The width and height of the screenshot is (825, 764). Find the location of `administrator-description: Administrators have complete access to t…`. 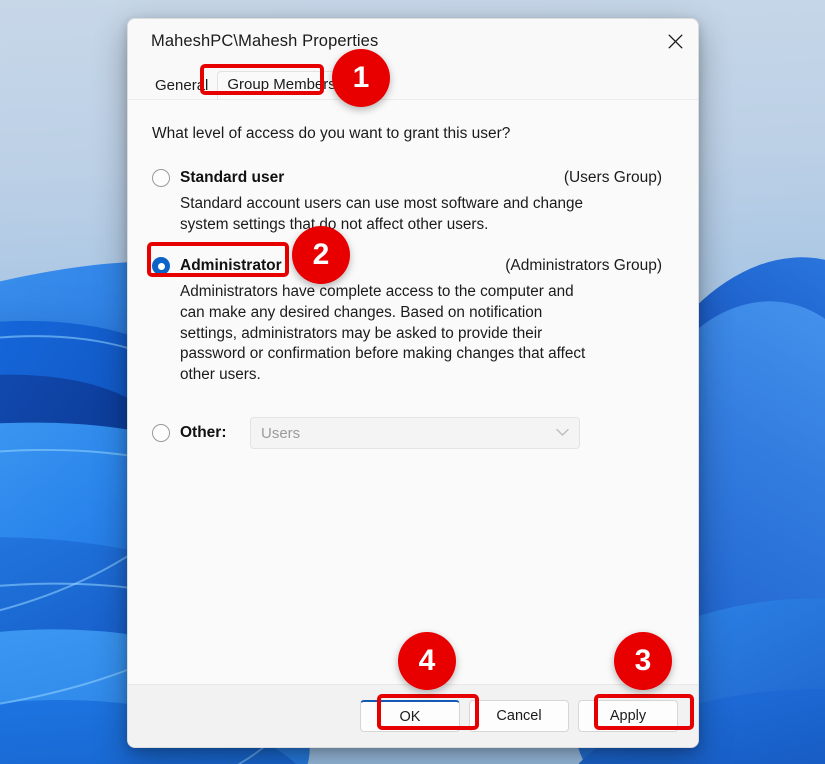

administrator-description: Administrators have complete access to t… is located at coordinates (383, 333).